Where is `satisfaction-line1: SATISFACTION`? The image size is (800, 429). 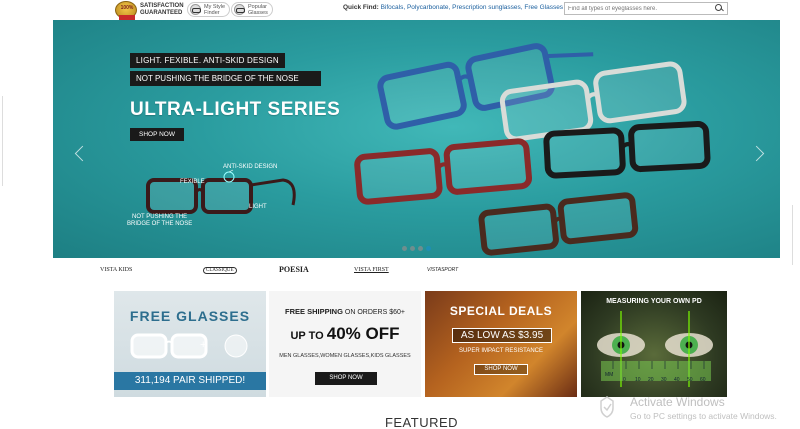
satisfaction-line1: SATISFACTION is located at coordinates (162, 6).